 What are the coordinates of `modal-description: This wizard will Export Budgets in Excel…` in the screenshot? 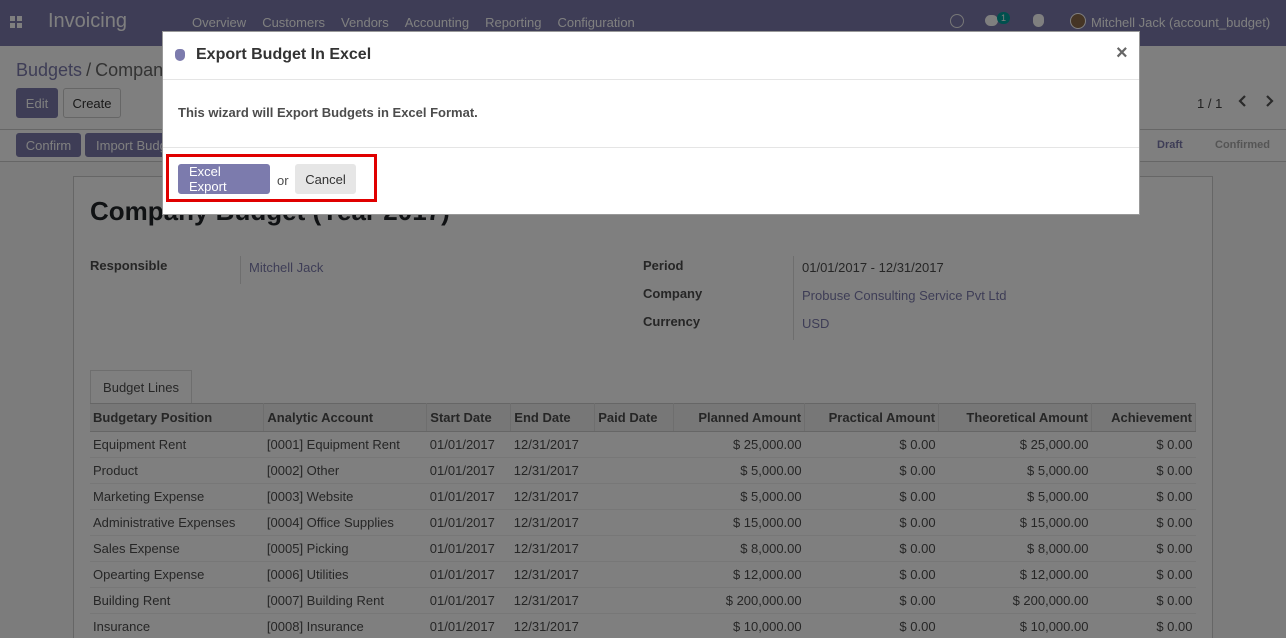 It's located at (328, 112).